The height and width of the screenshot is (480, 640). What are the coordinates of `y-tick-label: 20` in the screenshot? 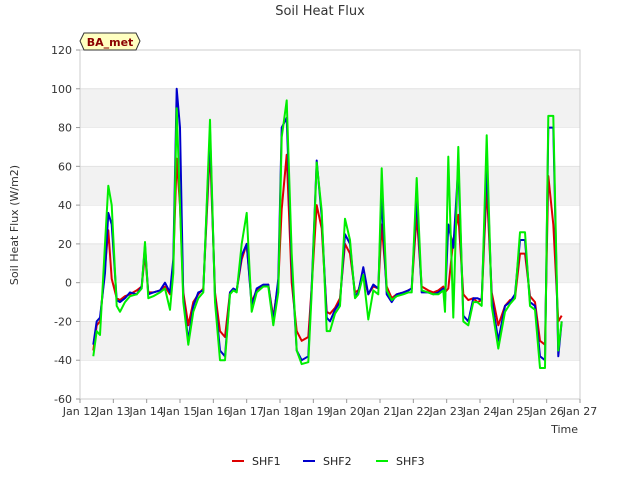 It's located at (65, 244).